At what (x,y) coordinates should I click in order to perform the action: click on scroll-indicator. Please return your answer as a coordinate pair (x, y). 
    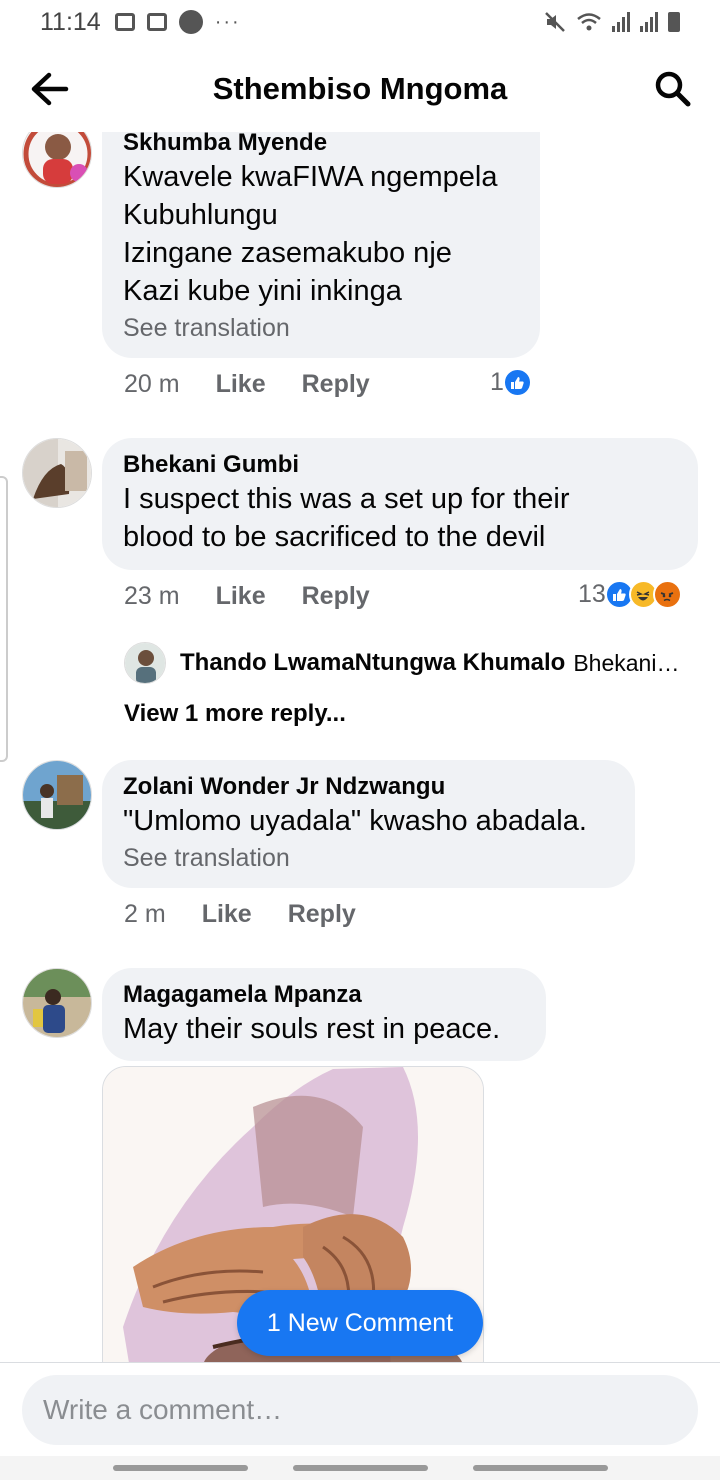
    Looking at the image, I should click on (4, 619).